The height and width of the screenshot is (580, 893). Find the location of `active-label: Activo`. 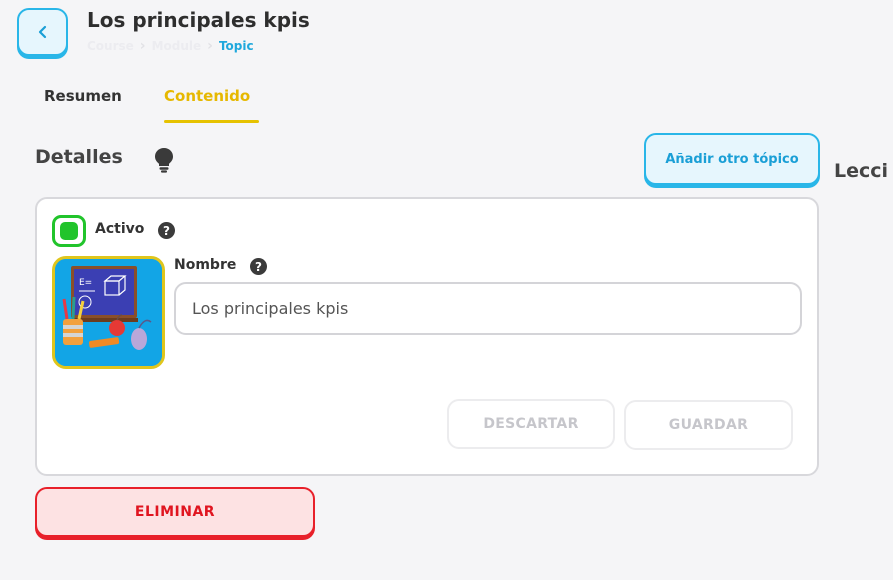

active-label: Activo is located at coordinates (120, 229).